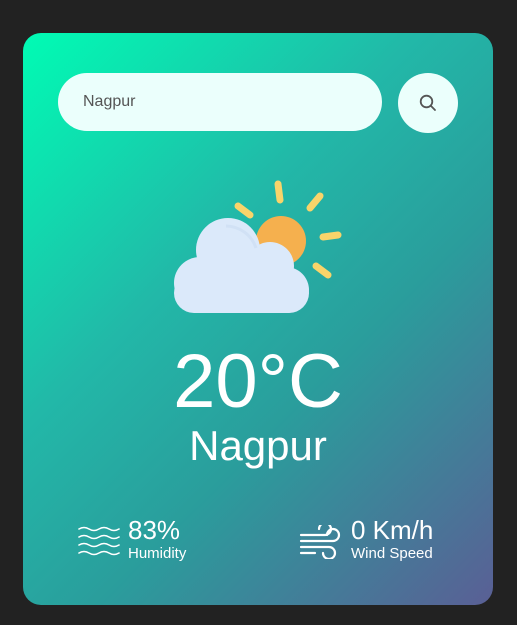  What do you see at coordinates (220, 102) in the screenshot?
I see `search-input` at bounding box center [220, 102].